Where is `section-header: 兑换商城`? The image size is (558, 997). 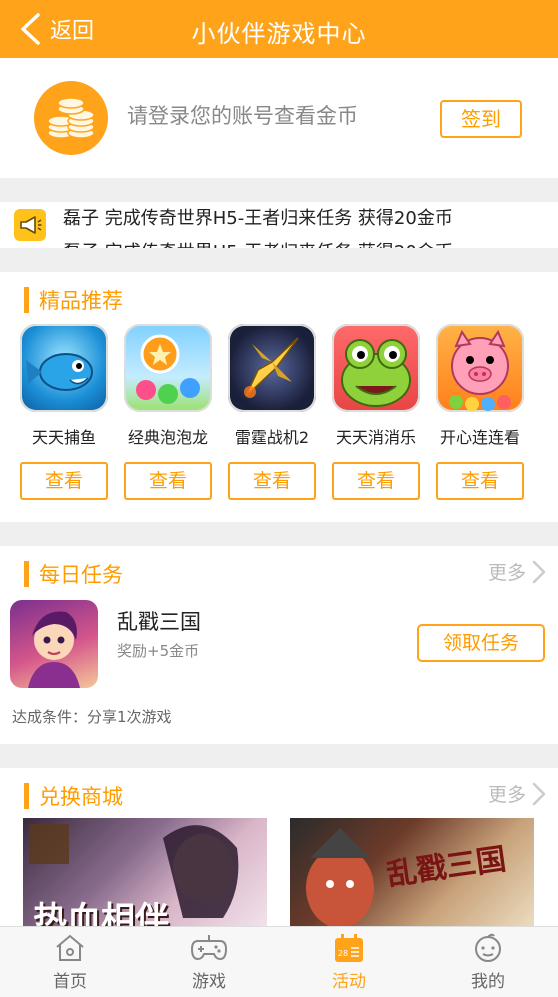 section-header: 兑换商城 is located at coordinates (73, 796).